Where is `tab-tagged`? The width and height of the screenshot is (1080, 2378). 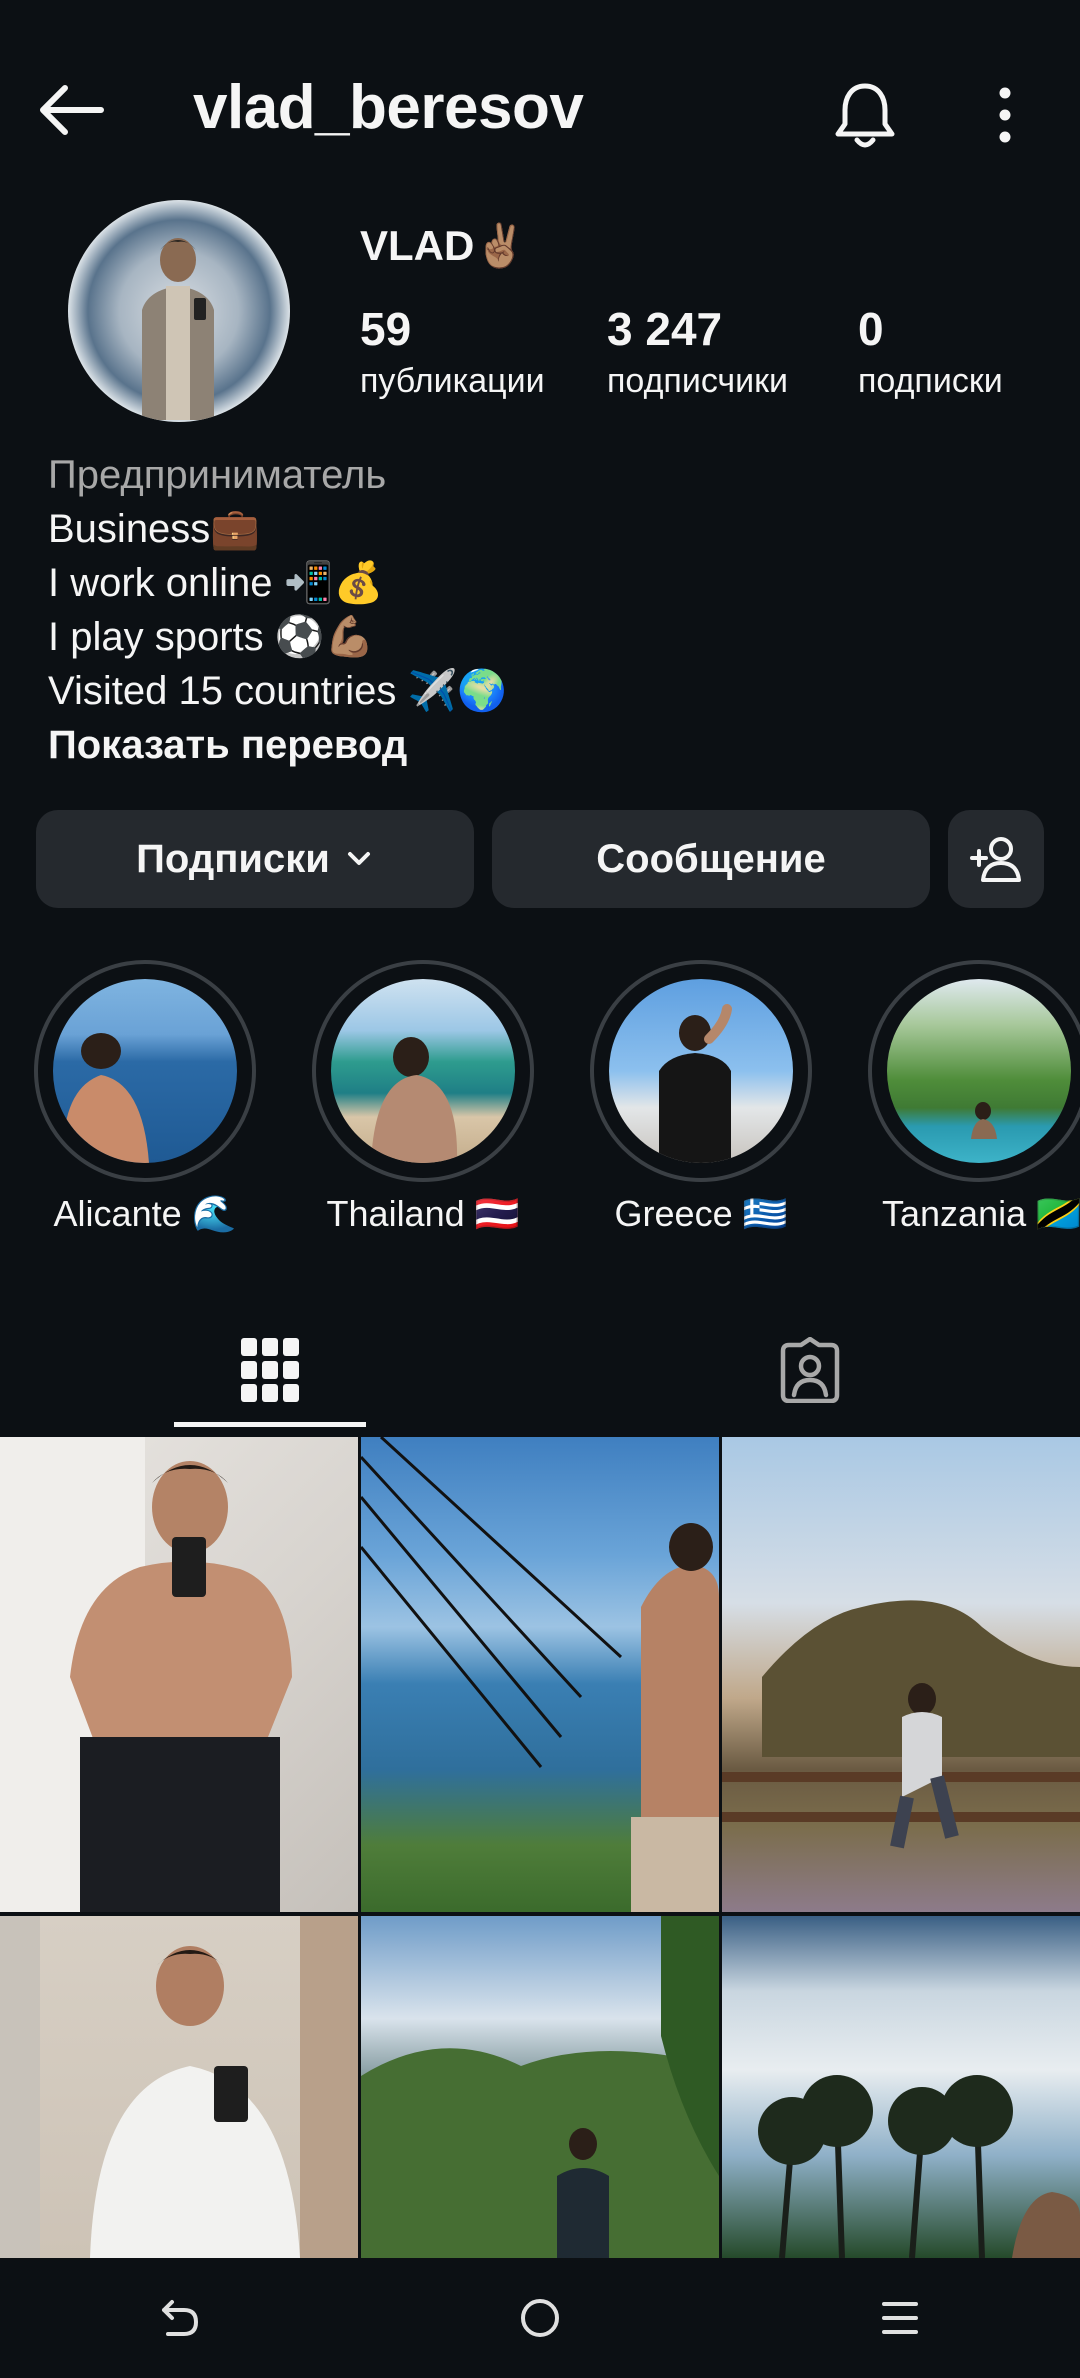
tab-tagged is located at coordinates (810, 1370).